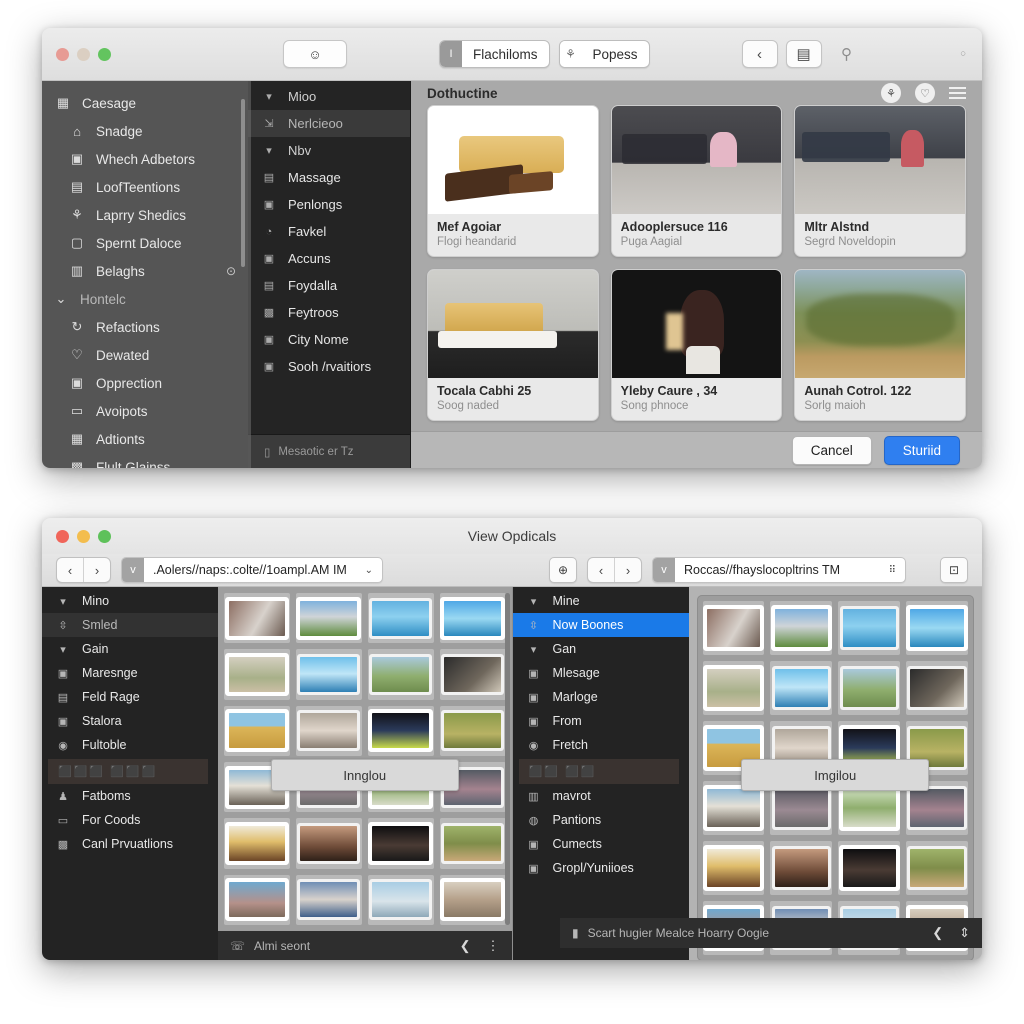  I want to click on sidebar2-item-nerlcieoo: ⇲ Nerlcieoo, so click(329, 123).